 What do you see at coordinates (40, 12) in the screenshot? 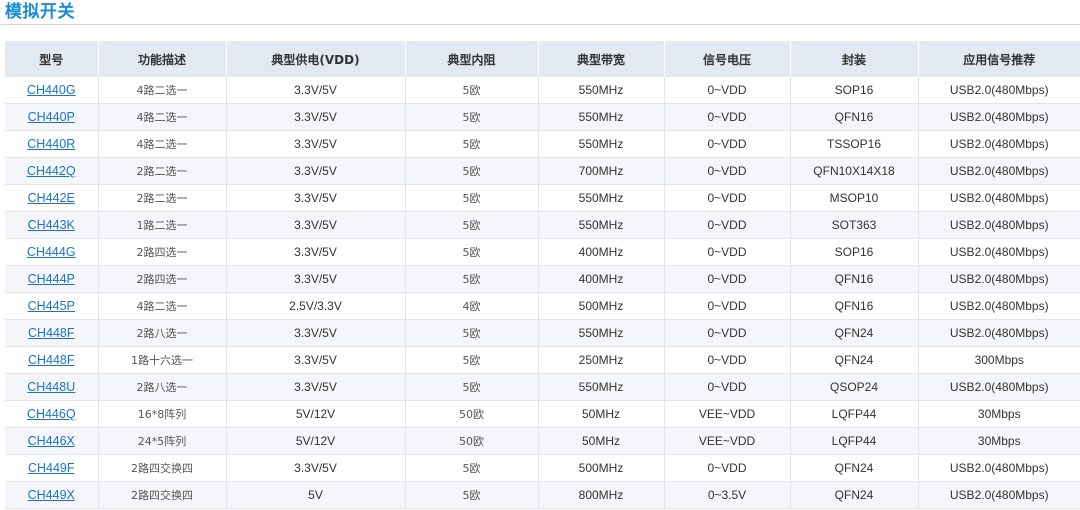
I see `page-title: 模拟开关` at bounding box center [40, 12].